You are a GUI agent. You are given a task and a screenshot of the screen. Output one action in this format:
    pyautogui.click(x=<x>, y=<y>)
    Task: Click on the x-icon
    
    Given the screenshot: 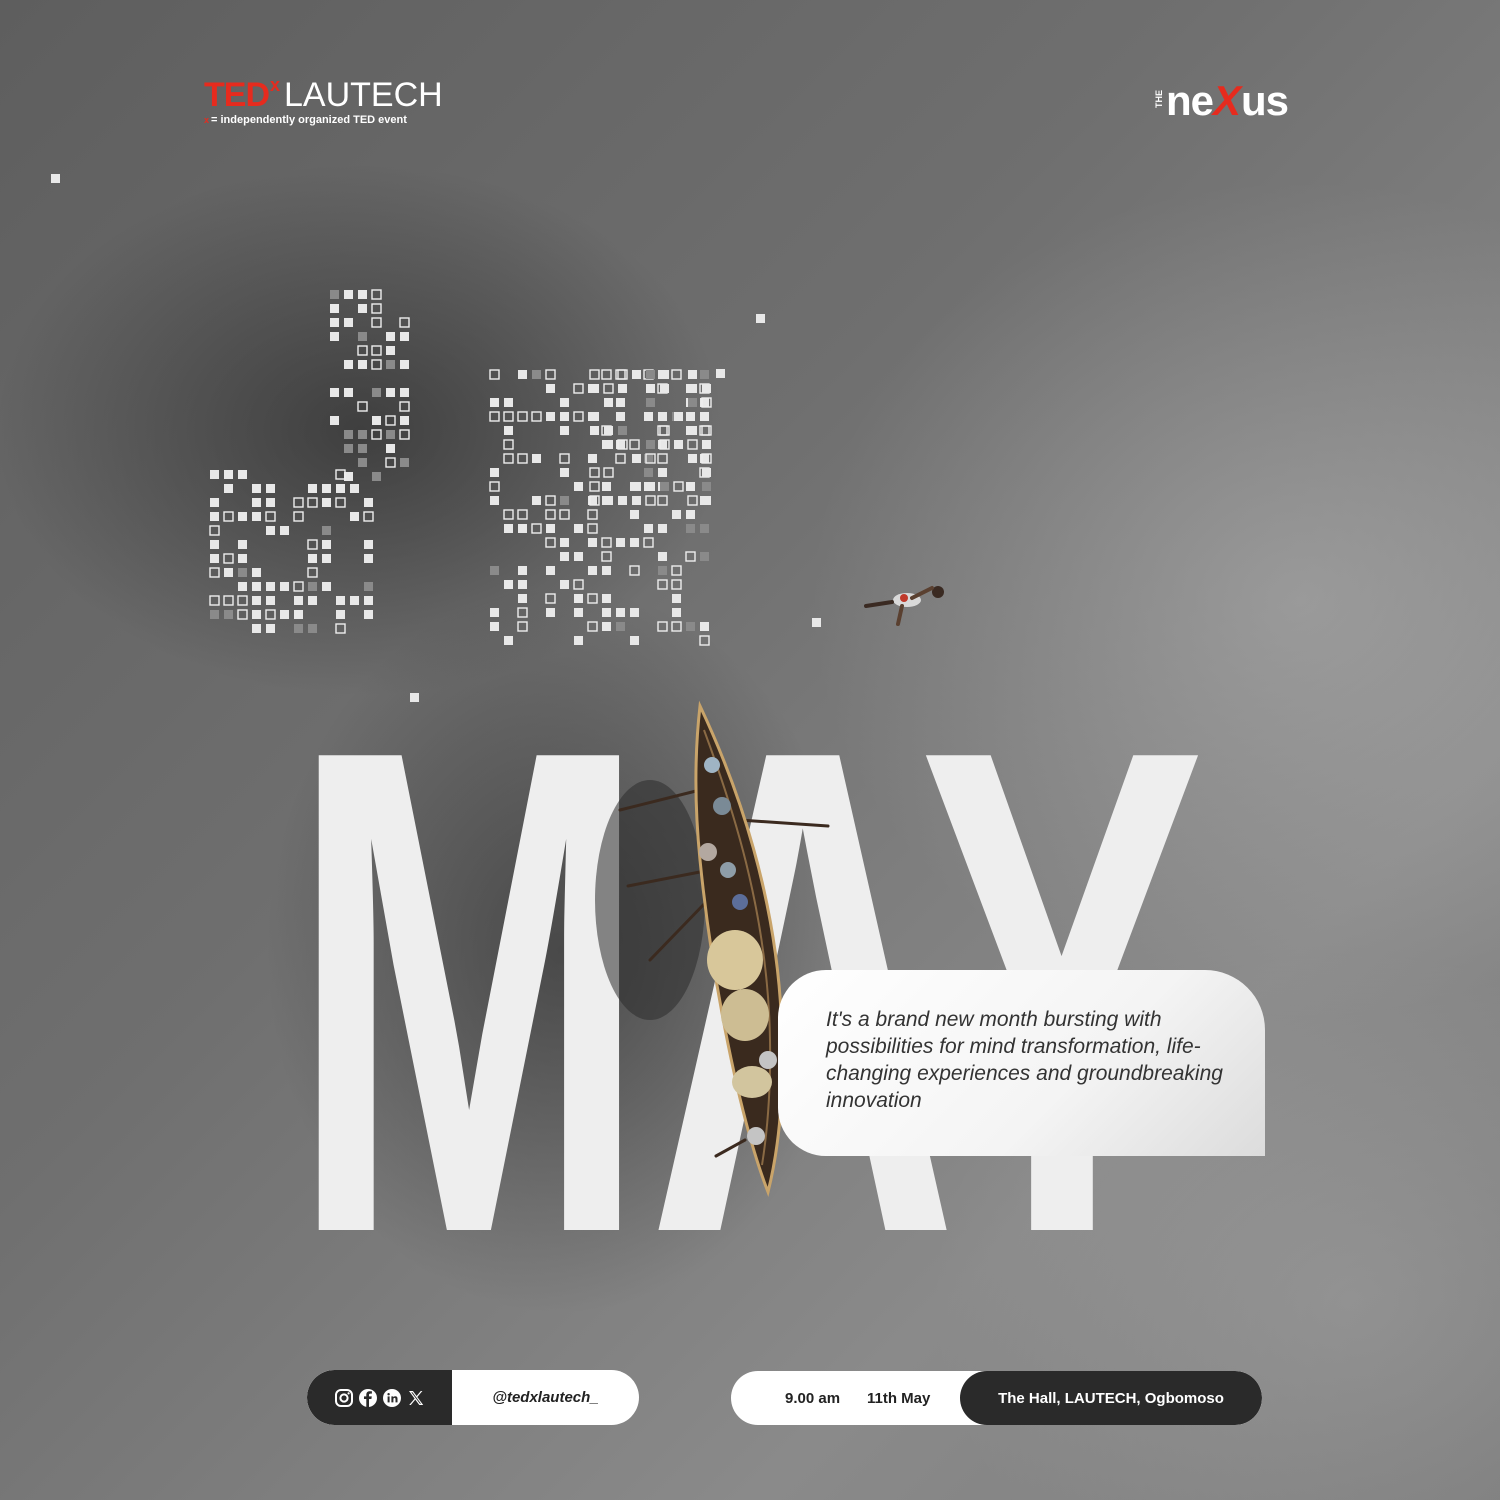 What is the action you would take?
    pyautogui.click(x=416, y=1398)
    